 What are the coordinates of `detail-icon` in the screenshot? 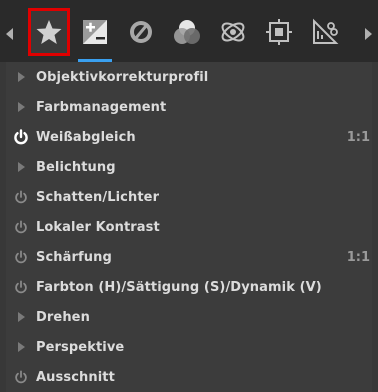 It's located at (141, 32).